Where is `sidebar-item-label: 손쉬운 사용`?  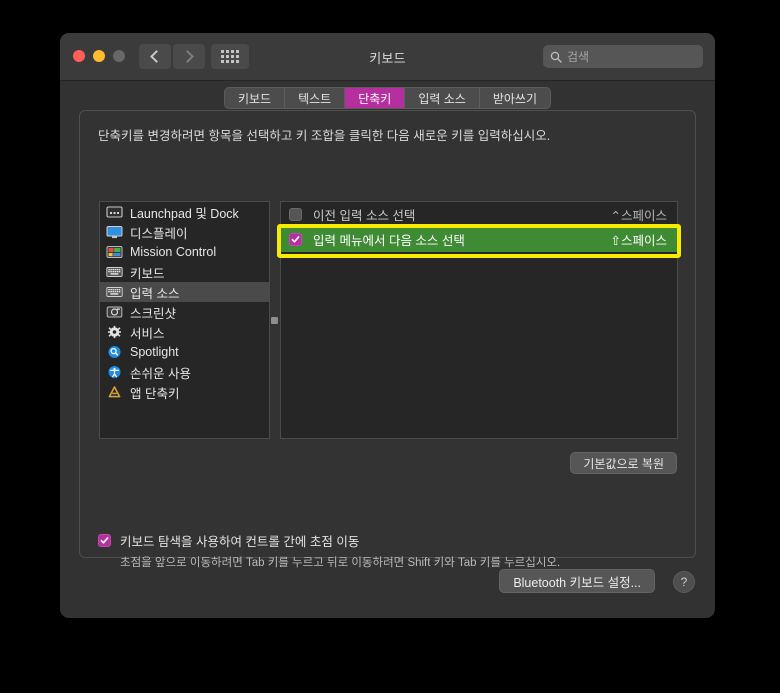 sidebar-item-label: 손쉬운 사용 is located at coordinates (160, 373).